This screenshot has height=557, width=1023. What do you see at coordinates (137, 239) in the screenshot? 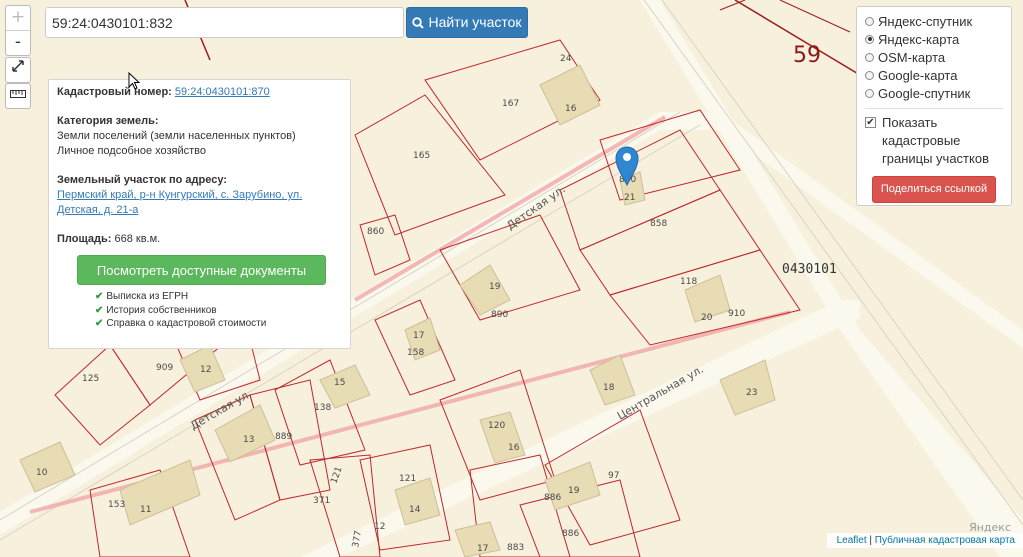
I see `area-value: 668 кв.м.` at bounding box center [137, 239].